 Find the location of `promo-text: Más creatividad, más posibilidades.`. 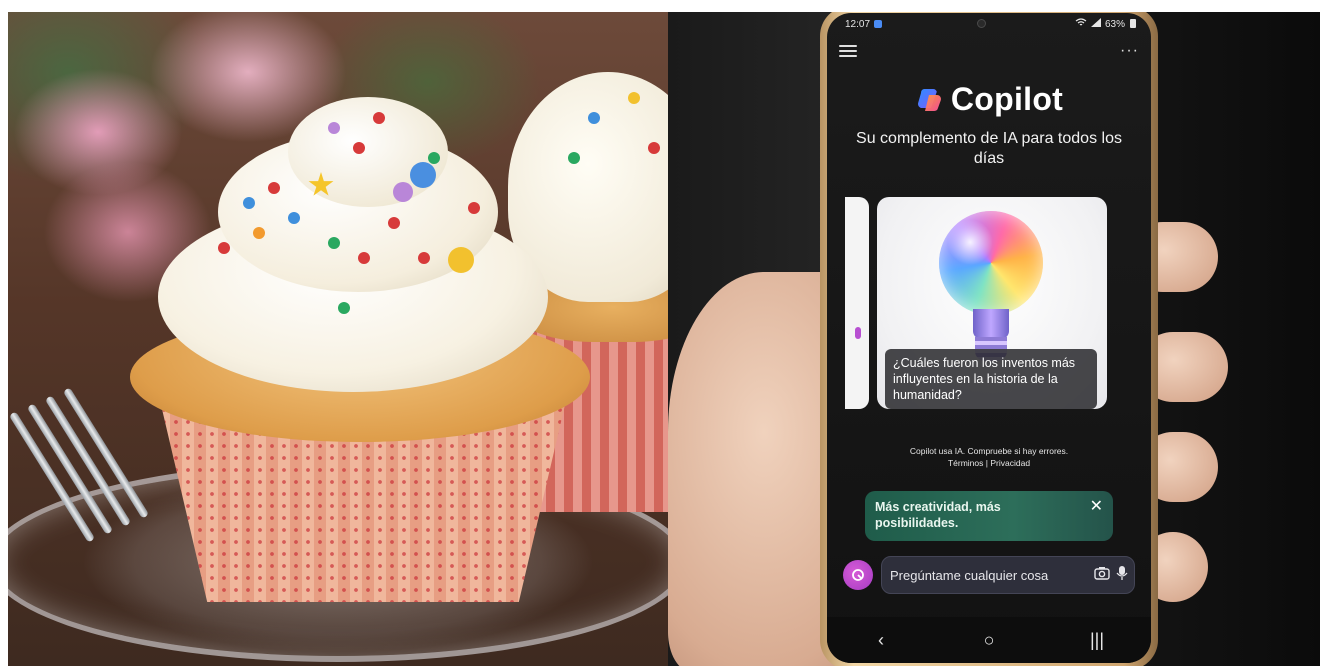

promo-text: Más creatividad, más posibilidades. is located at coordinates (938, 515).